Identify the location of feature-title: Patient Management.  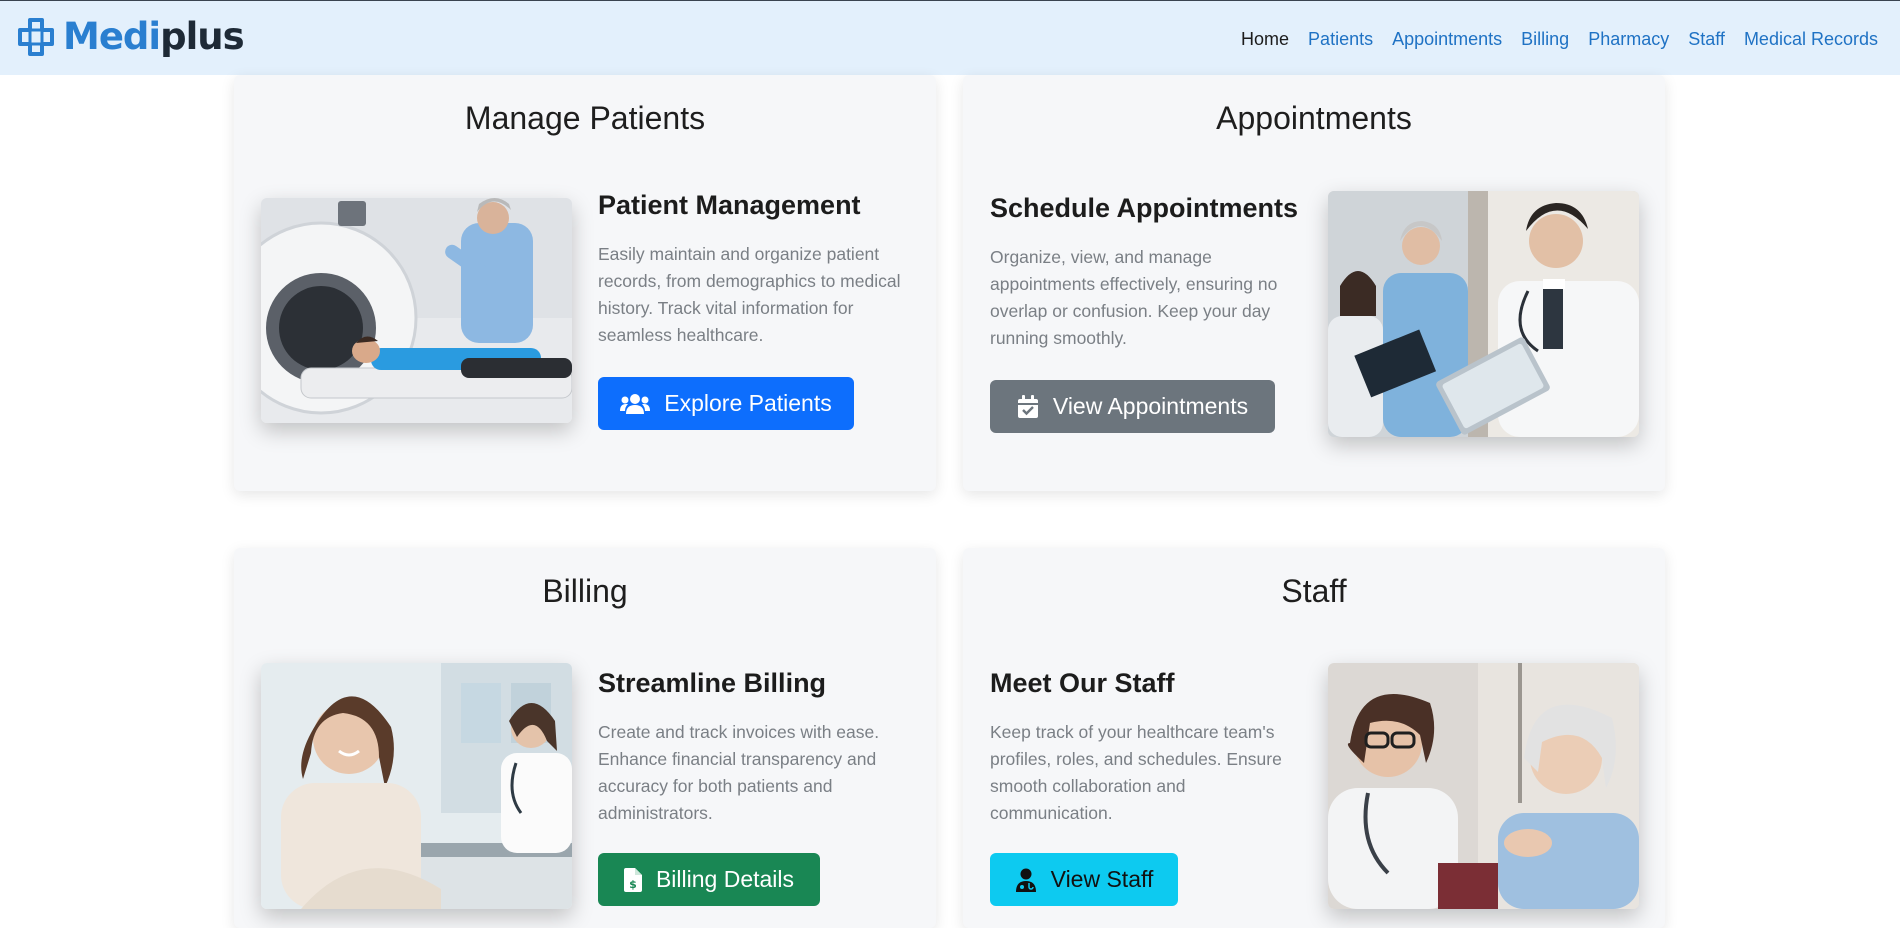
(729, 205).